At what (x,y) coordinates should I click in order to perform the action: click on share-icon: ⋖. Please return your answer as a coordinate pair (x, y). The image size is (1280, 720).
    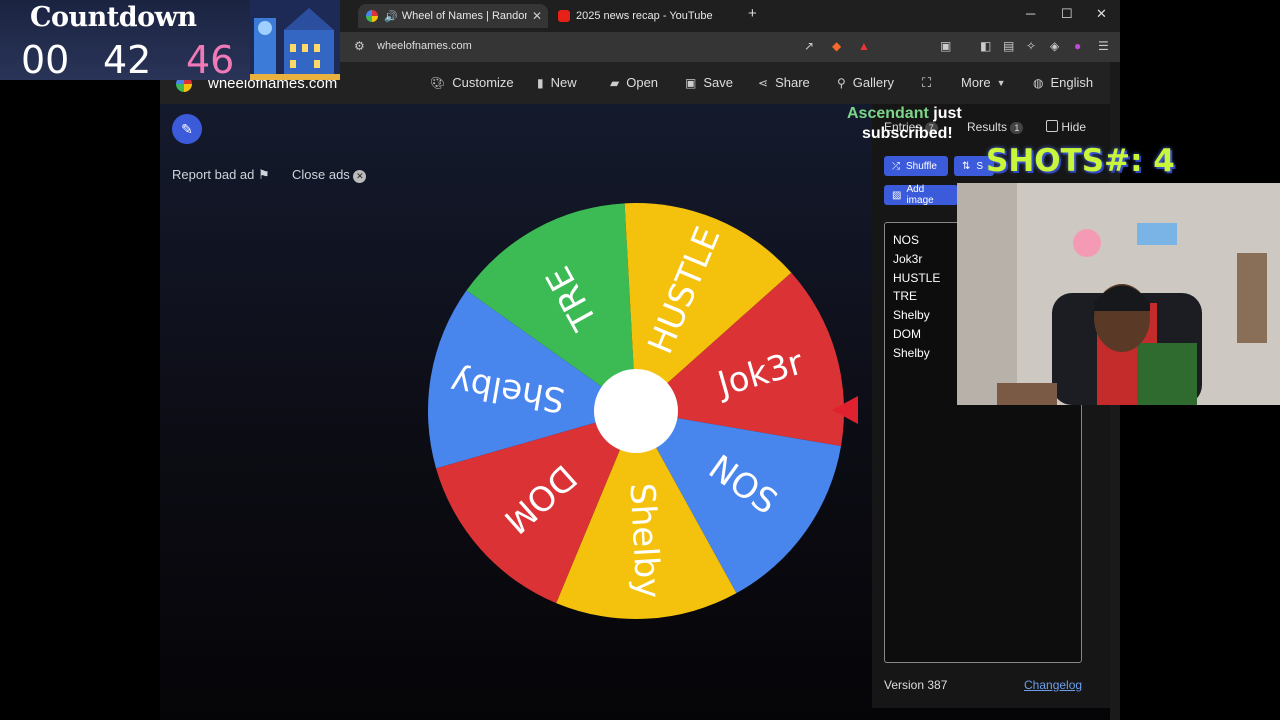
    Looking at the image, I should click on (763, 82).